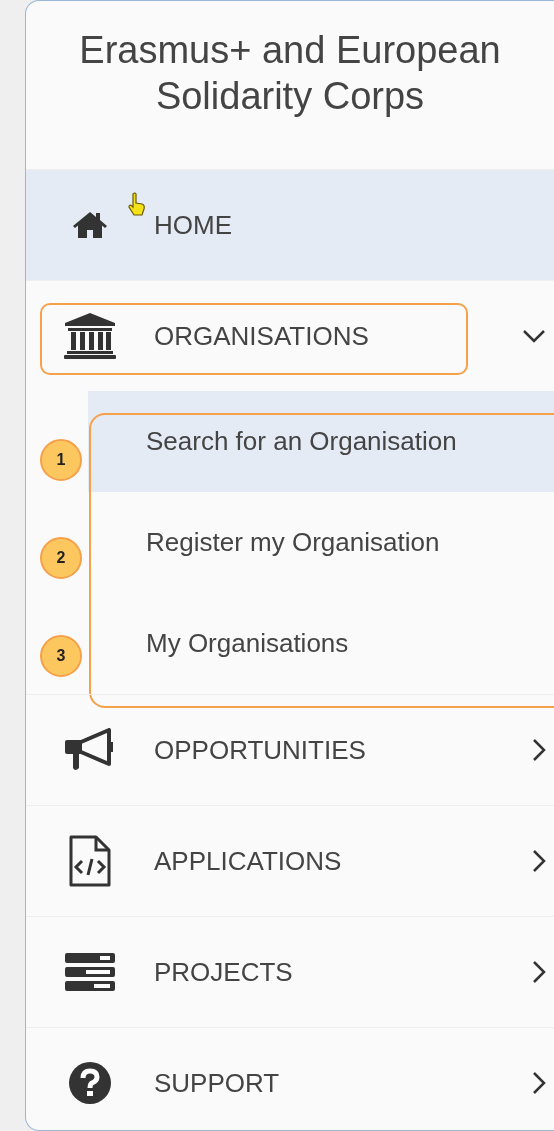  Describe the element at coordinates (217, 1083) in the screenshot. I see `menu-label: SUPPORT` at that location.